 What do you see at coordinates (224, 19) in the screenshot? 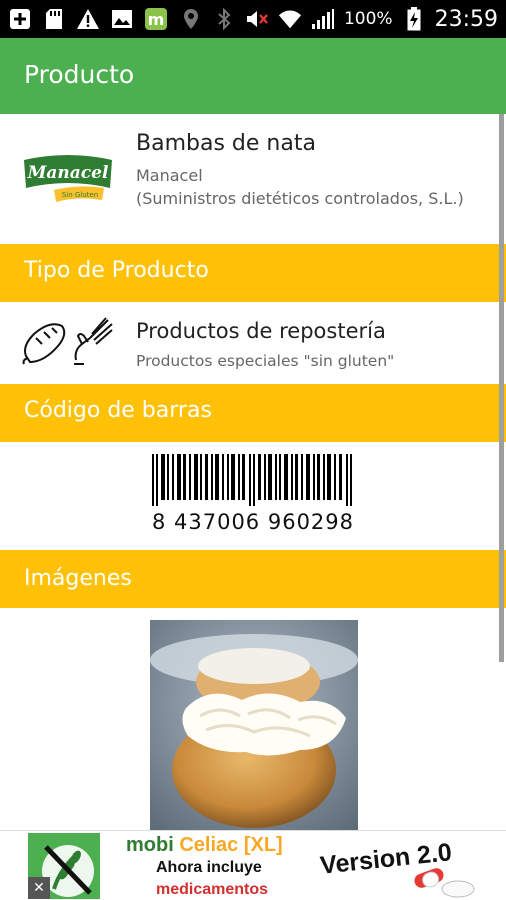
I see `bluetooth-icon` at bounding box center [224, 19].